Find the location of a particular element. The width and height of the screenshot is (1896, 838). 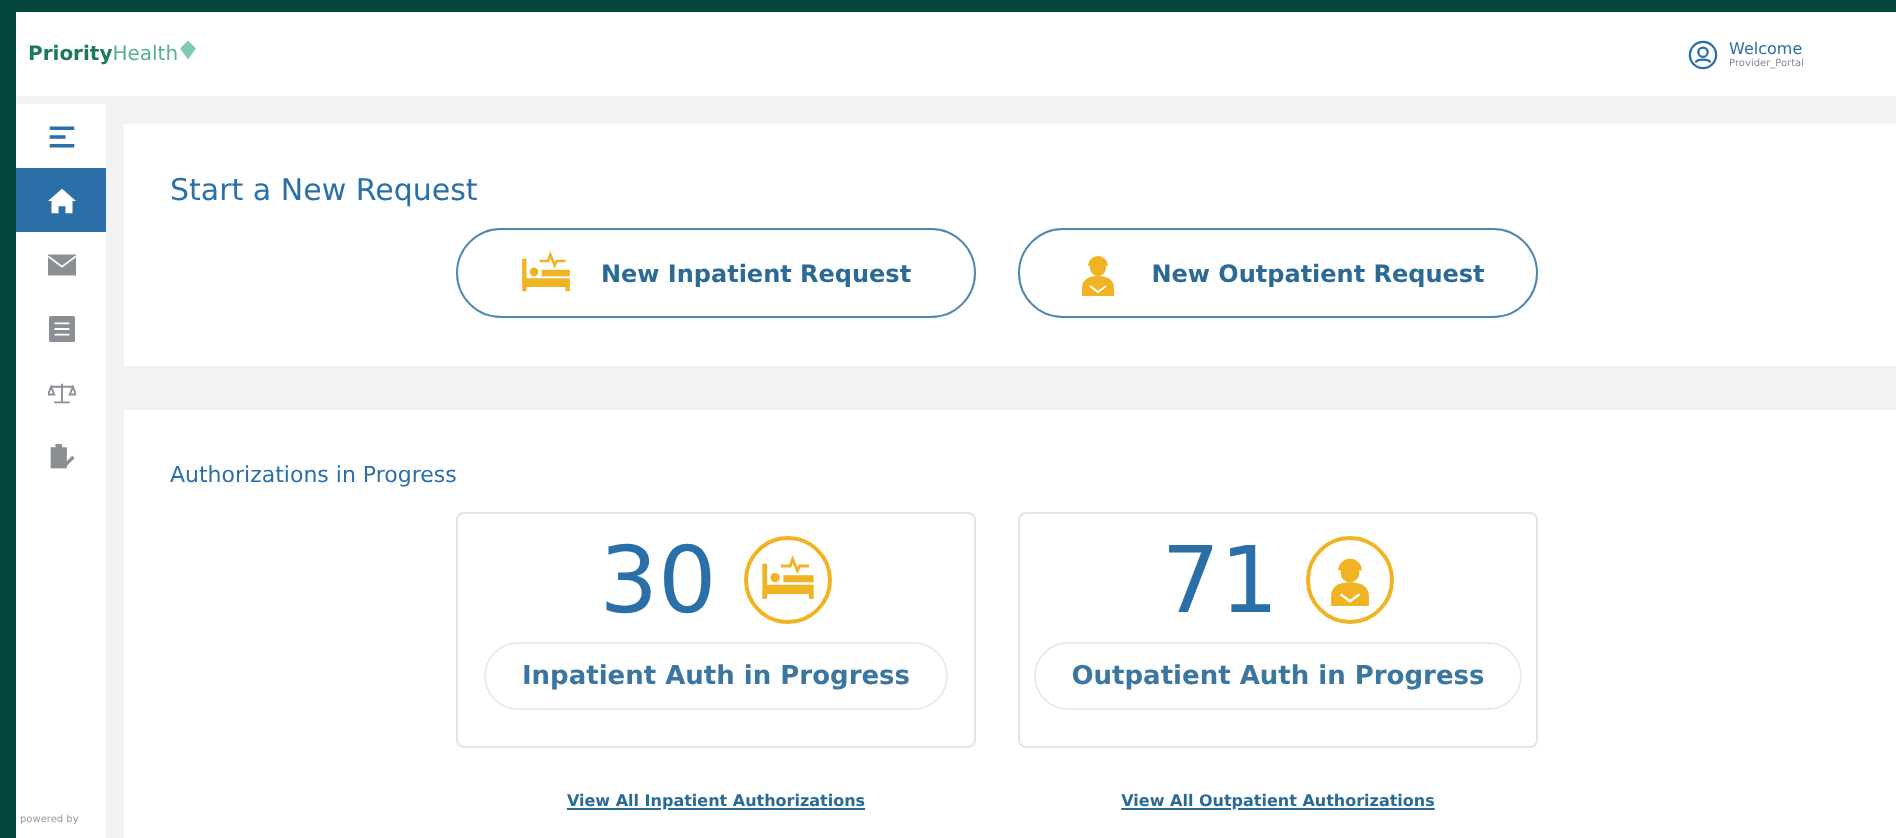

envelope-icon is located at coordinates (61, 264).